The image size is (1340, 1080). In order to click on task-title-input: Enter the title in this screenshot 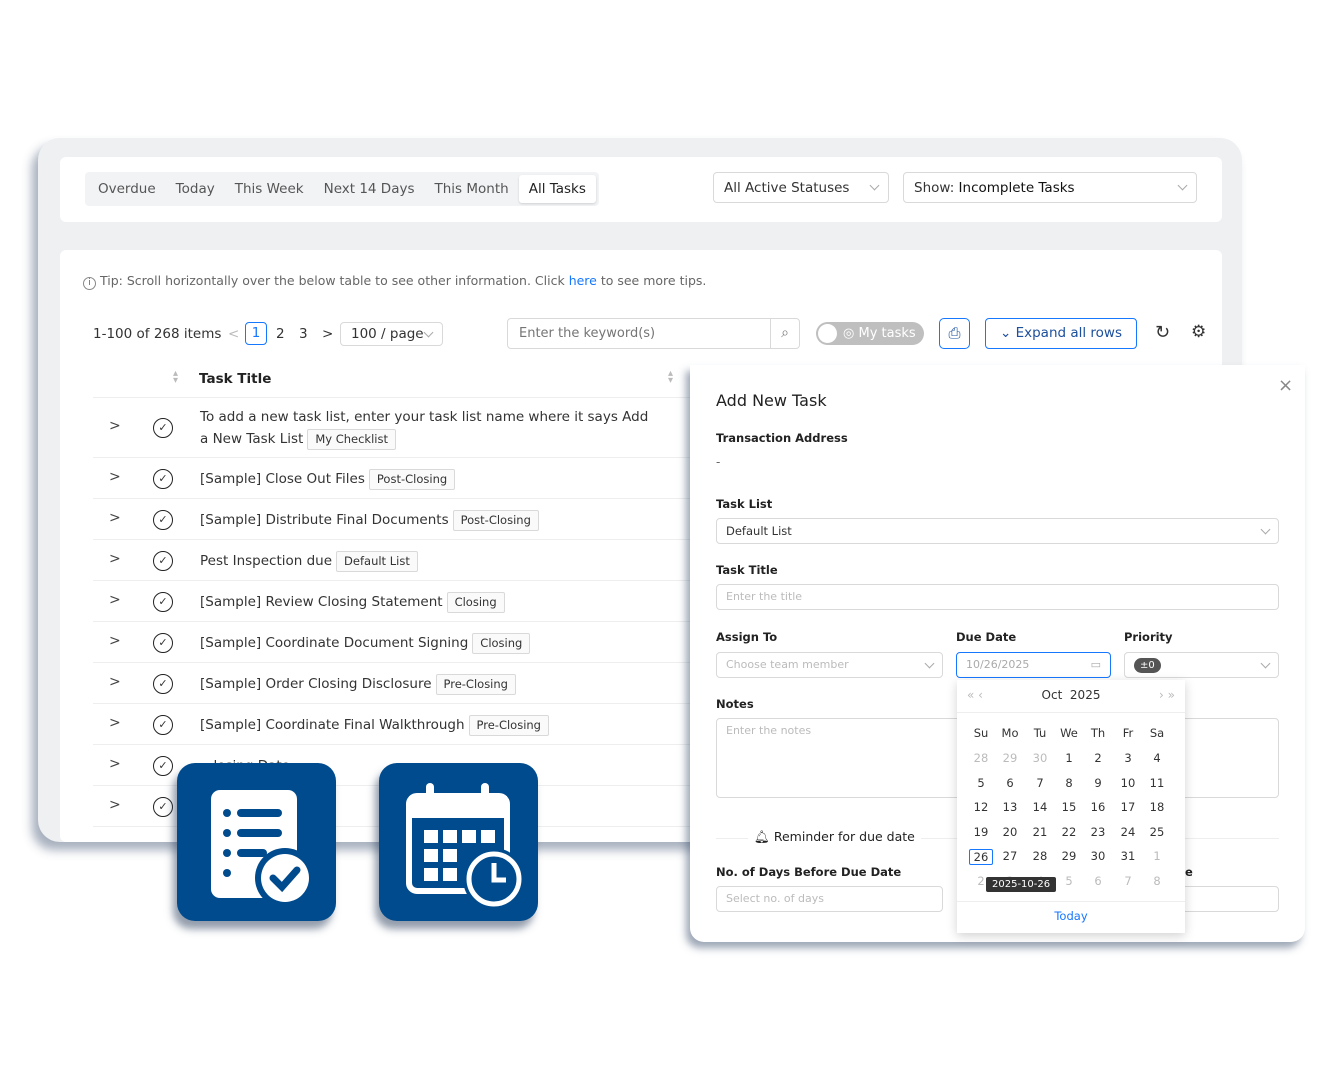, I will do `click(997, 597)`.